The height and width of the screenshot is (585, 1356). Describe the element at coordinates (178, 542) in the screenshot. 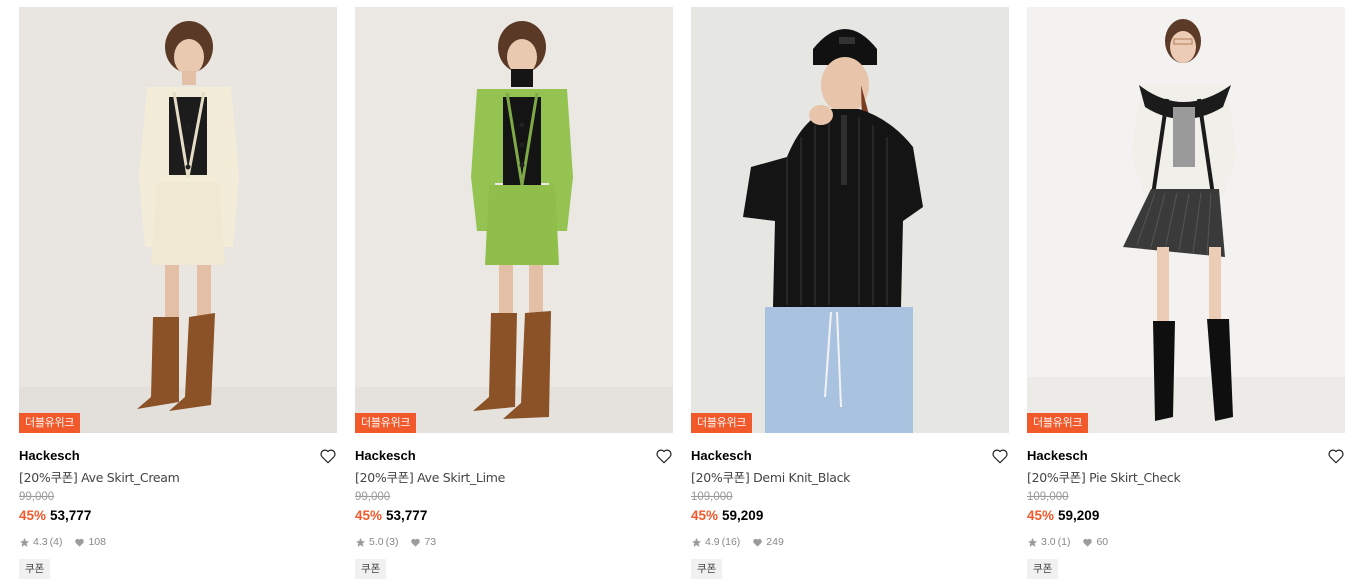

I see `product-meta: 4.3 (4) 108` at that location.